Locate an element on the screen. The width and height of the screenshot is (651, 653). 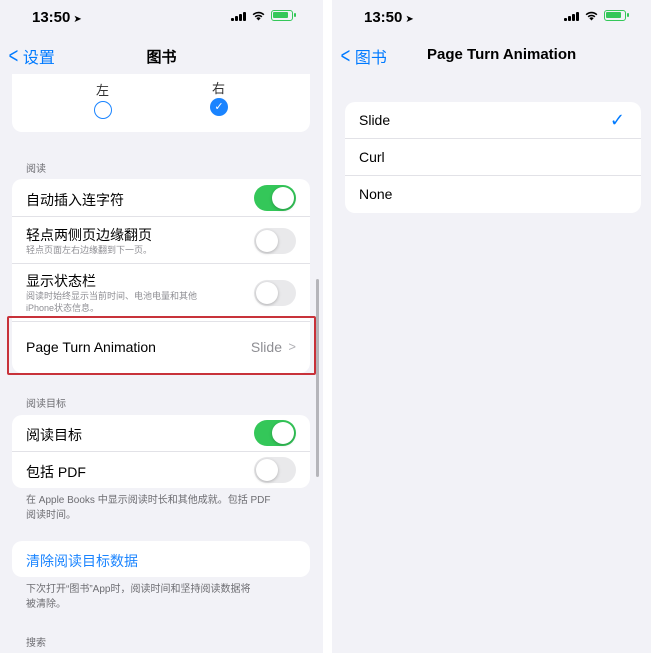
tap-margins-row: 轻点两侧页边缘翻页 轻点页面左右边缘翻到下一页。 is located at coordinates (161, 240).